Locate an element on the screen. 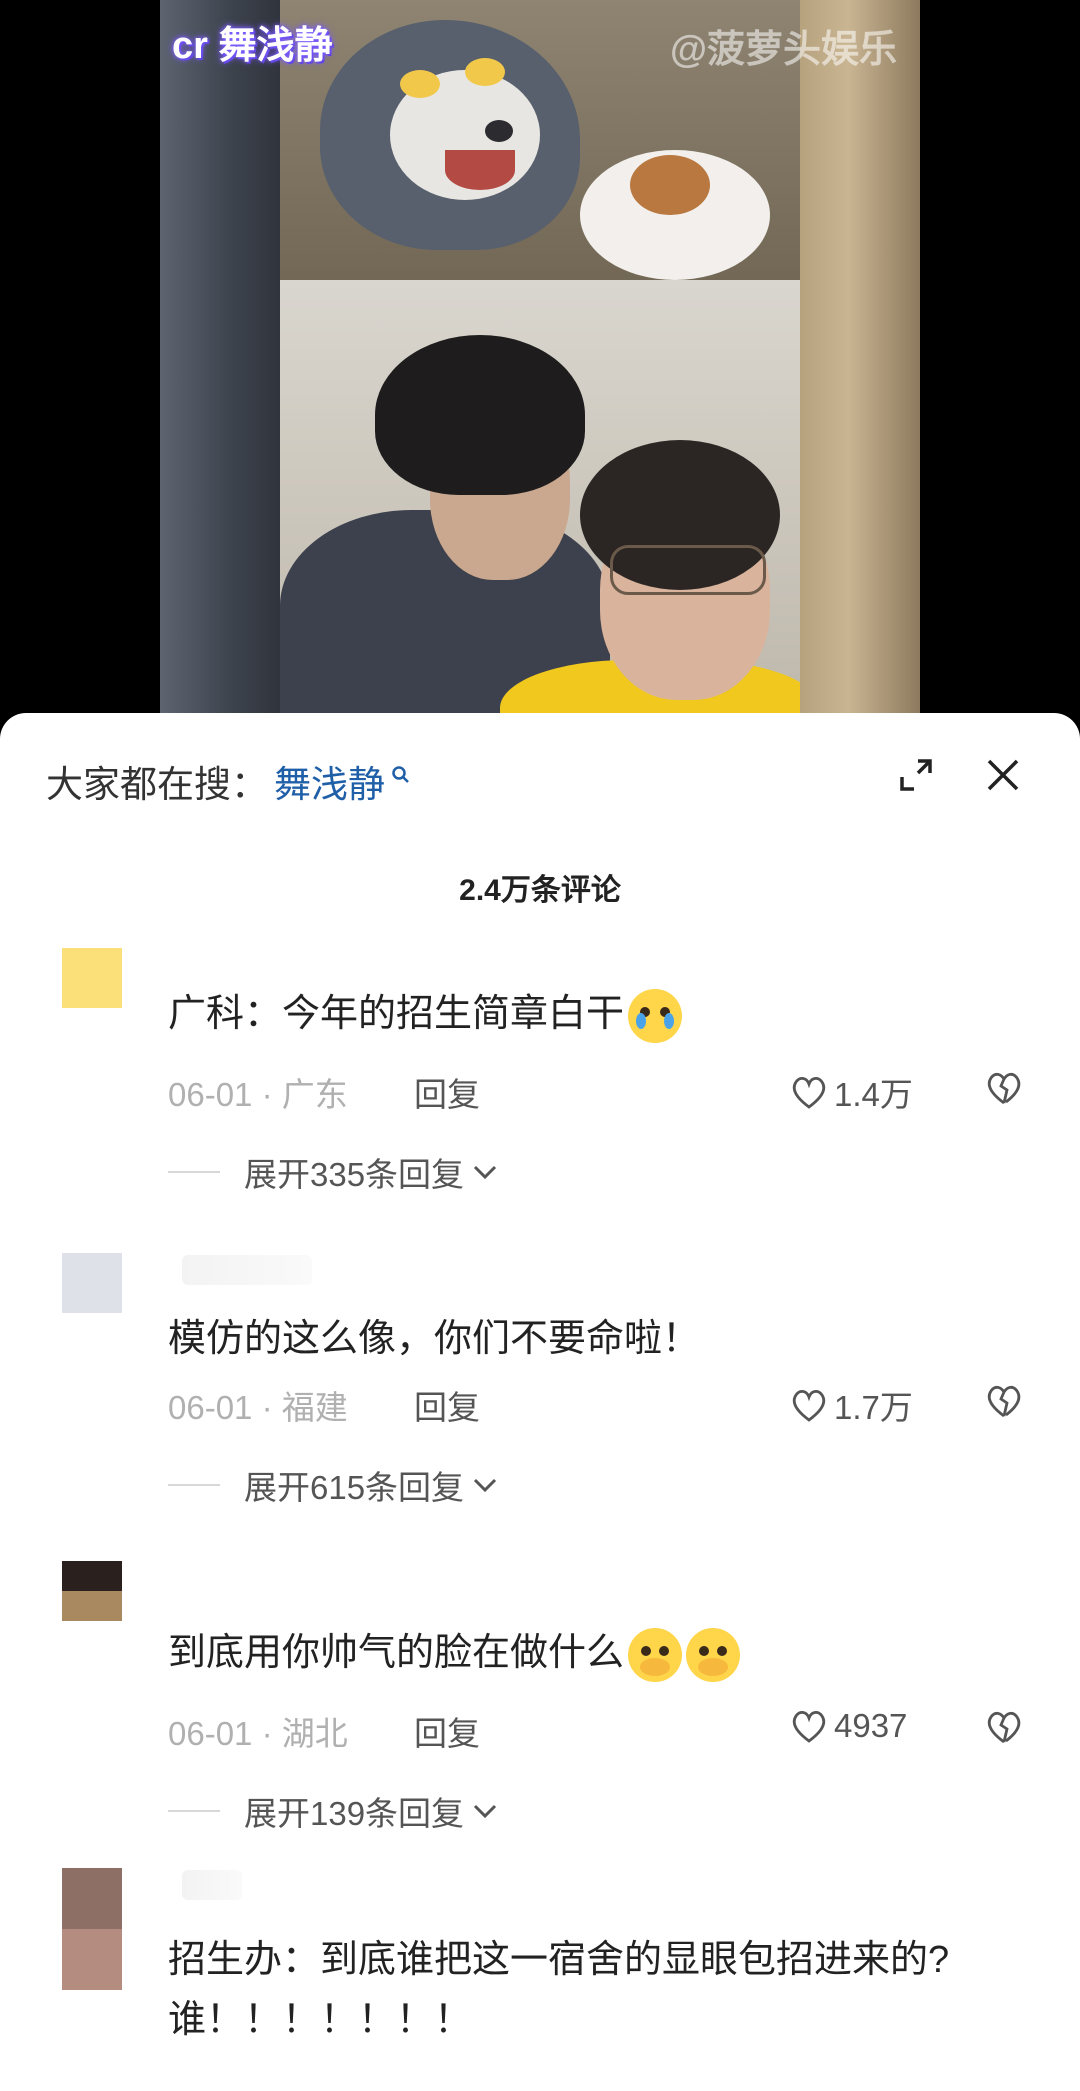 The image size is (1080, 2091). like-button: 1.4万 is located at coordinates (851, 1092).